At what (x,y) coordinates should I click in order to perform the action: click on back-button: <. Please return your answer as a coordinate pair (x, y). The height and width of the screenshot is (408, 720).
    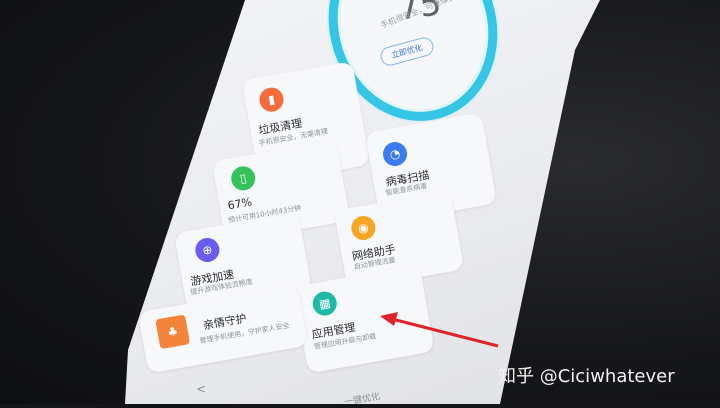
    Looking at the image, I should click on (201, 389).